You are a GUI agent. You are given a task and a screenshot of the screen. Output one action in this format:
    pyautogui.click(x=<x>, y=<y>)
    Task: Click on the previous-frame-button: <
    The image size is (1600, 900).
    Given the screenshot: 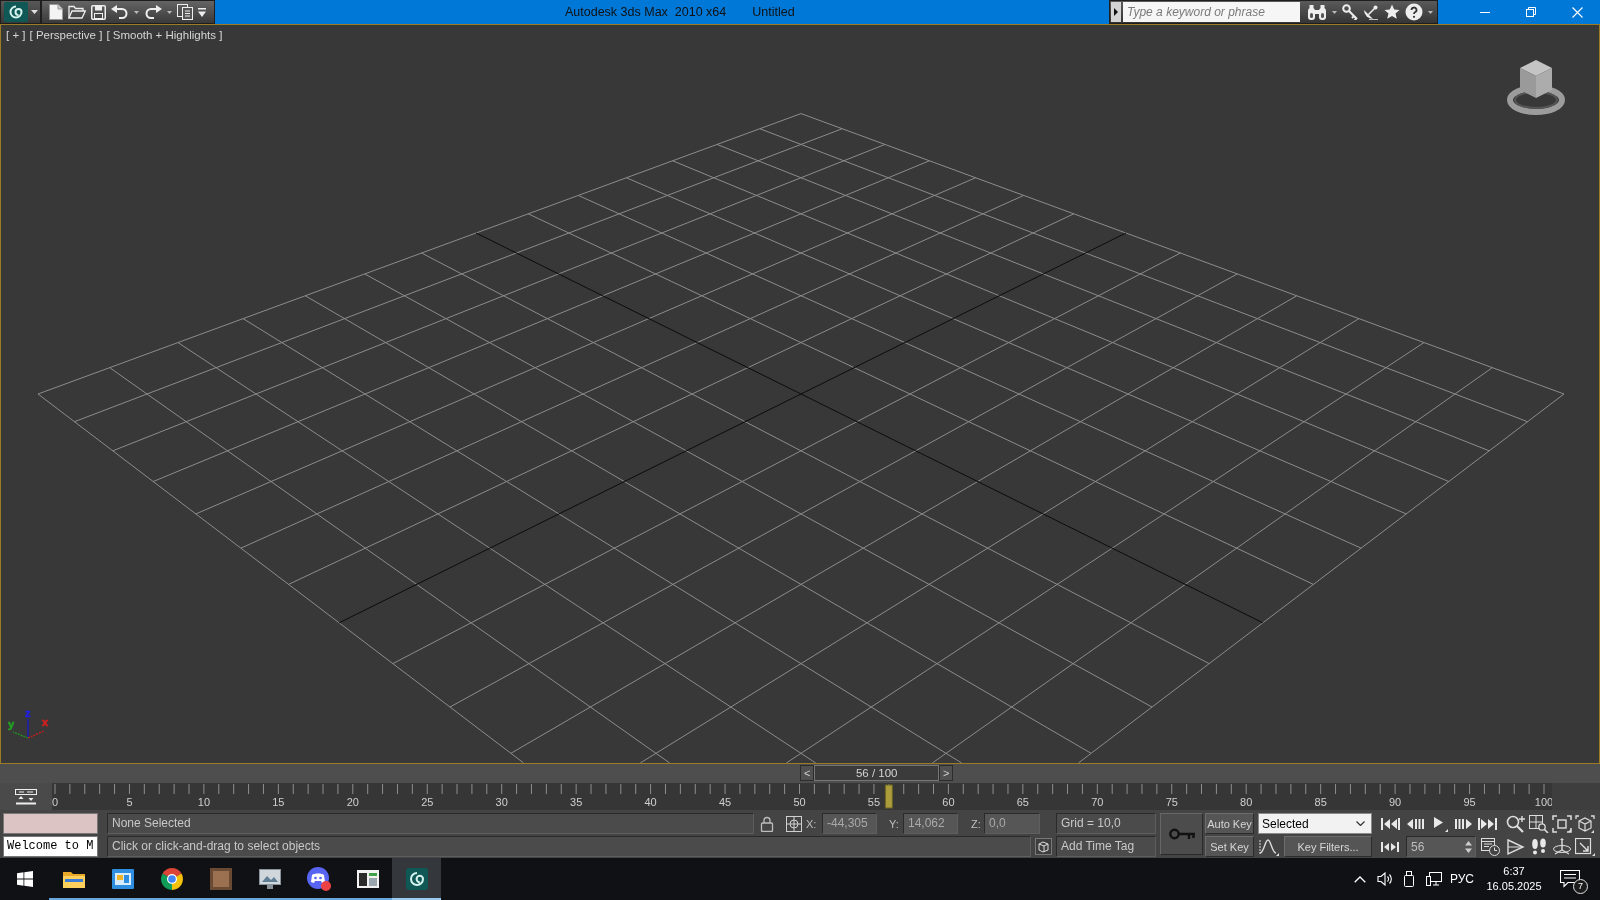 What is the action you would take?
    pyautogui.click(x=807, y=773)
    